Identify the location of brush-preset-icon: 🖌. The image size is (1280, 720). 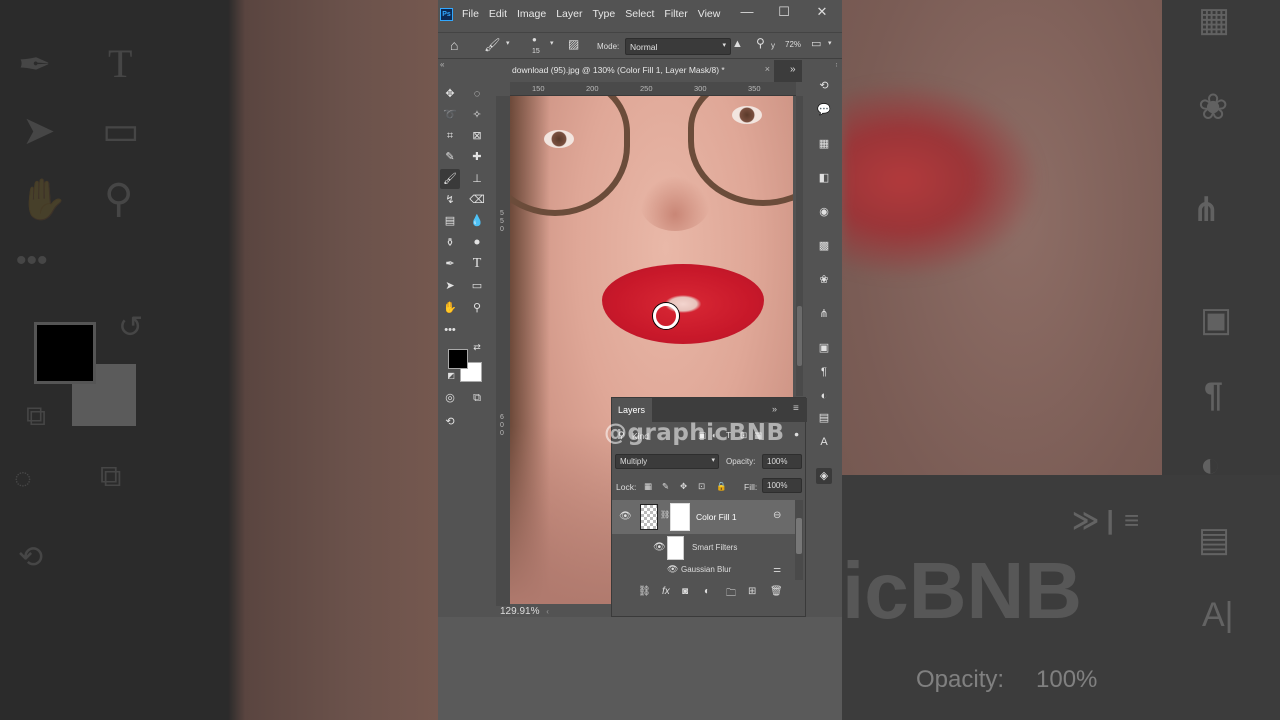
(492, 45).